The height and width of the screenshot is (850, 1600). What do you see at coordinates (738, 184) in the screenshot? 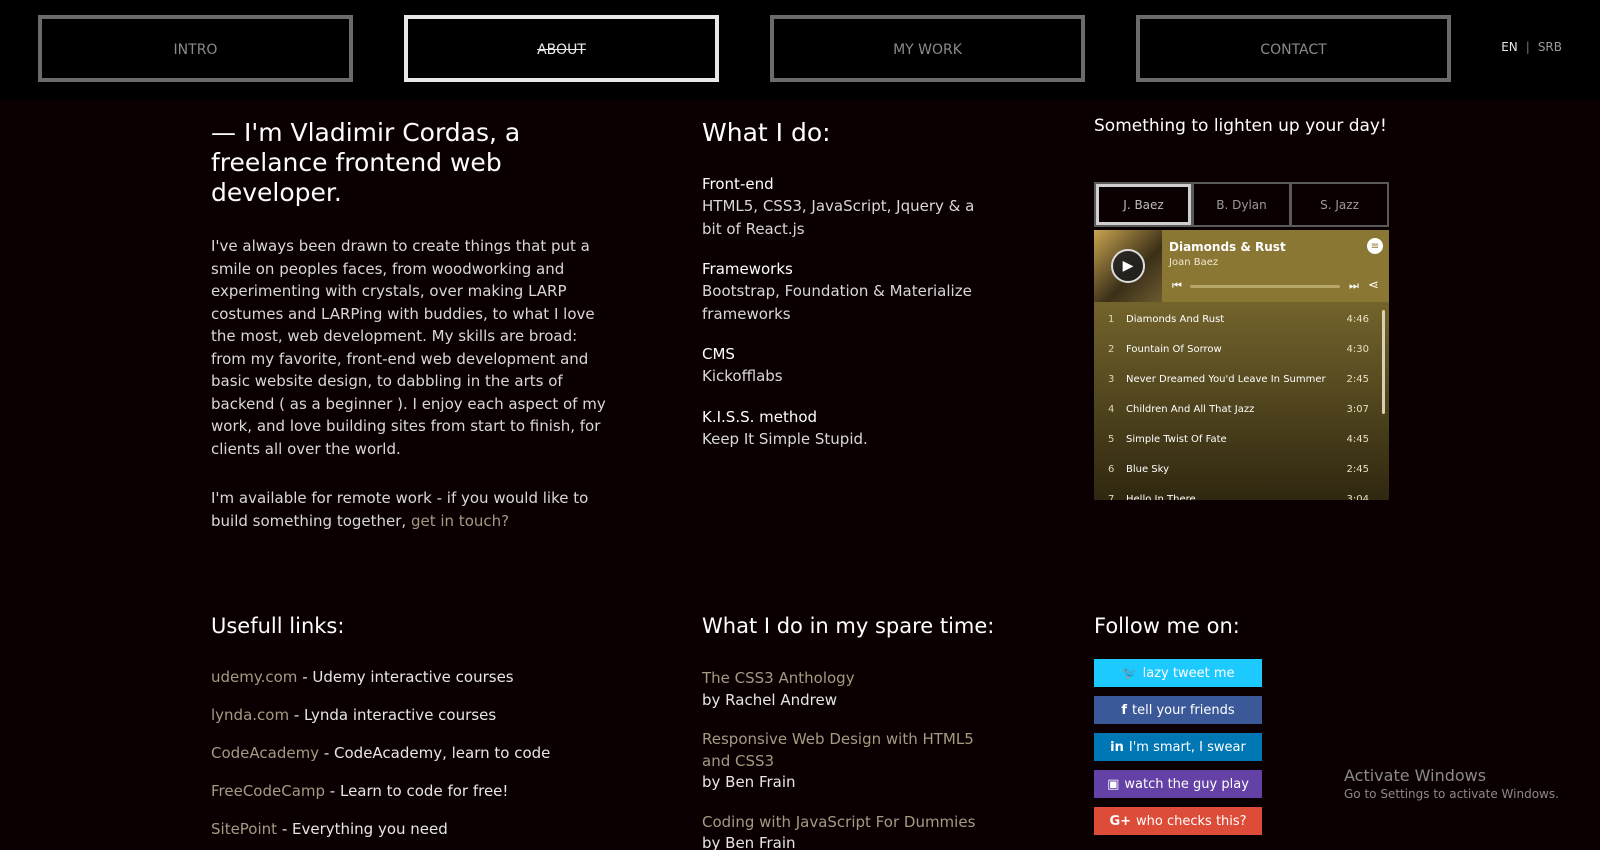
I see `skill-title: Front-end` at bounding box center [738, 184].